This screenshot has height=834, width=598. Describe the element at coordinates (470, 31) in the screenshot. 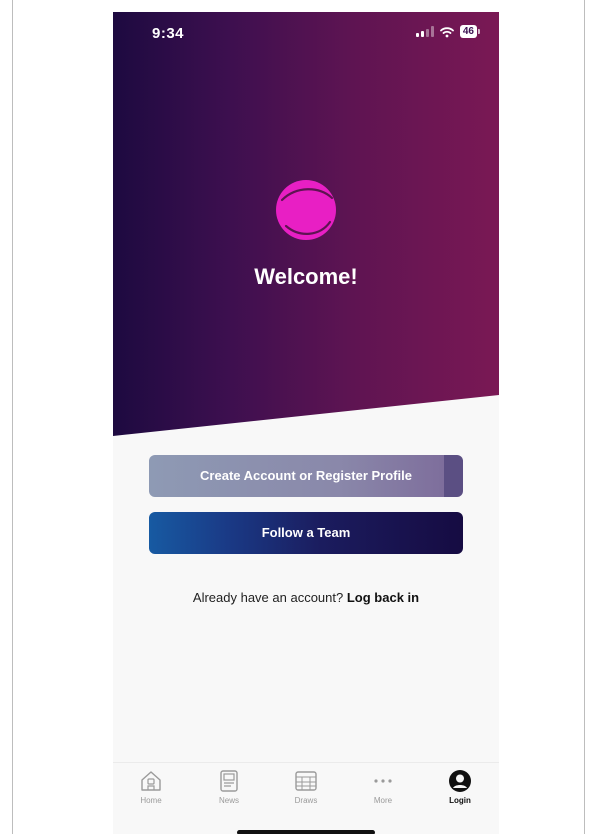

I see `battery-icon: 46` at that location.